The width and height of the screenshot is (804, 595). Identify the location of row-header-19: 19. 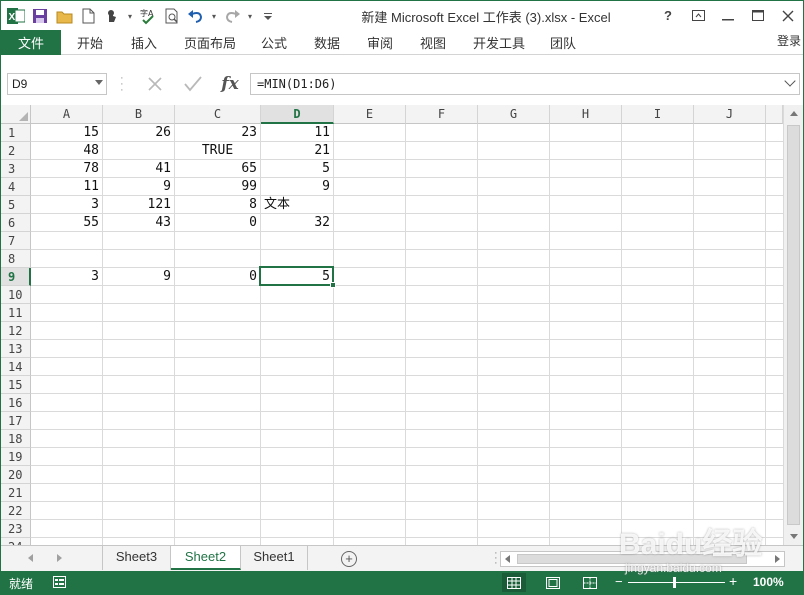
(16, 457).